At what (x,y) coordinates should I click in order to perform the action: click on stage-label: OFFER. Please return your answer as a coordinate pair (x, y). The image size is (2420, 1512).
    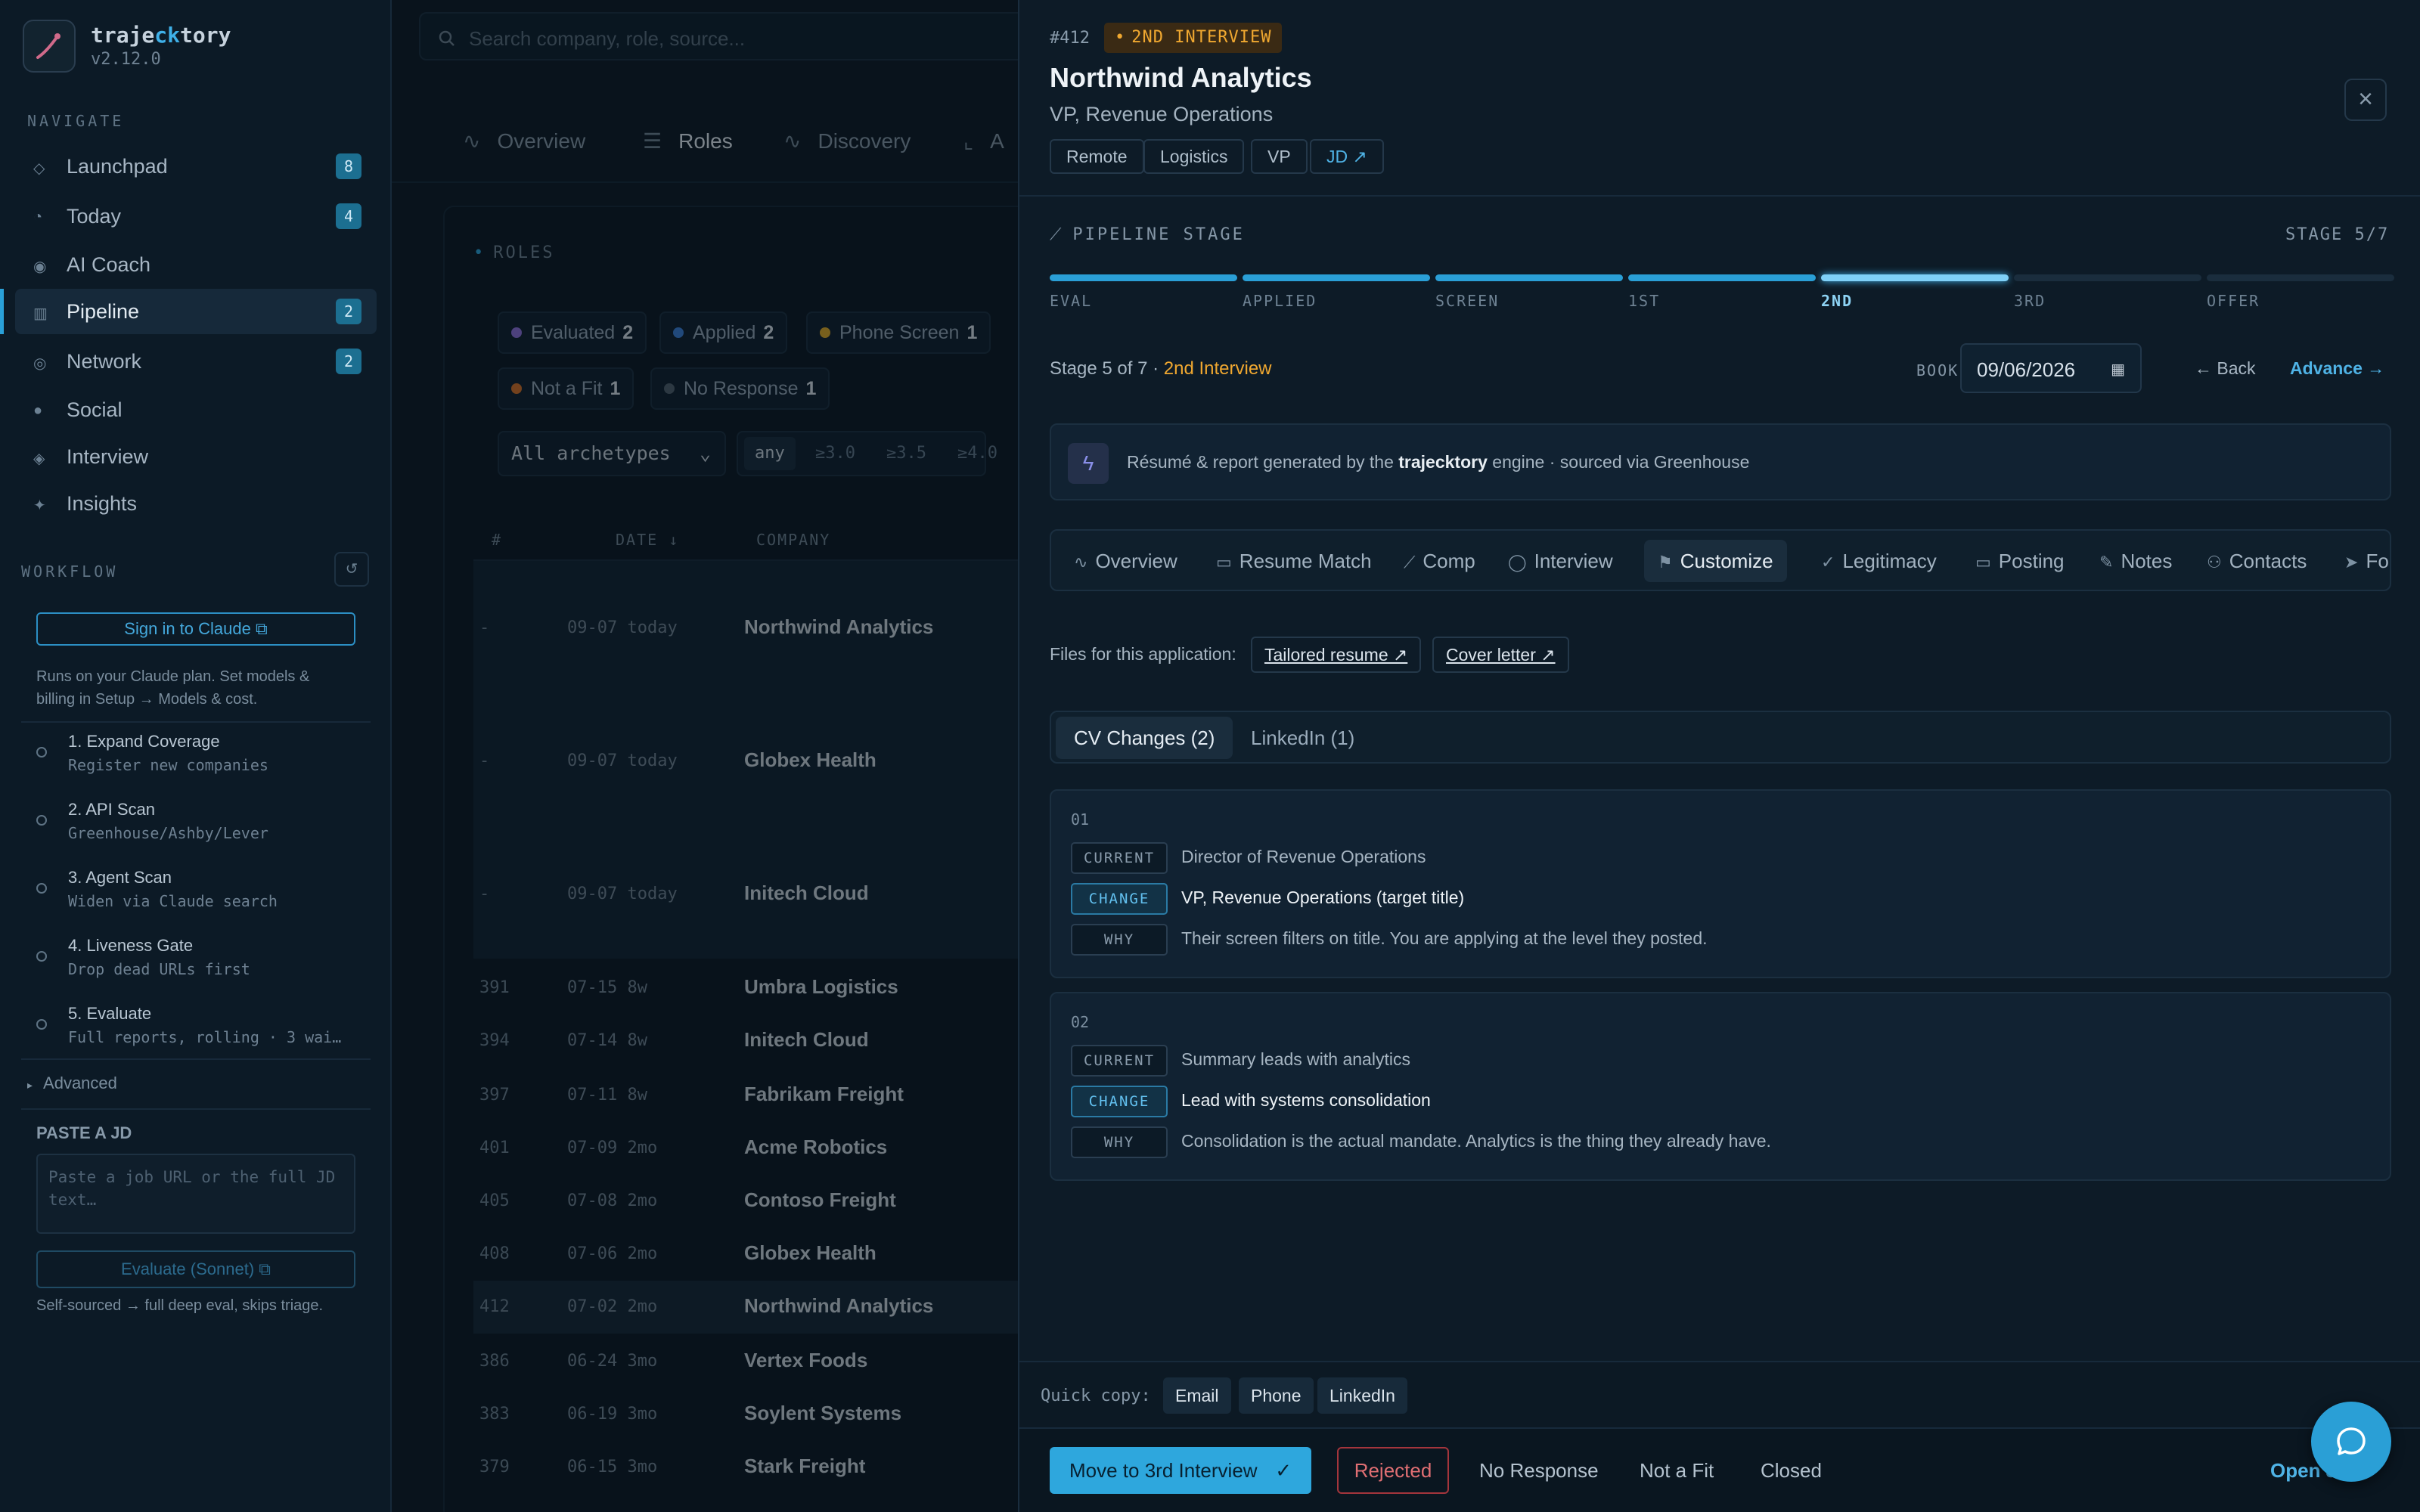
    Looking at the image, I should click on (2233, 301).